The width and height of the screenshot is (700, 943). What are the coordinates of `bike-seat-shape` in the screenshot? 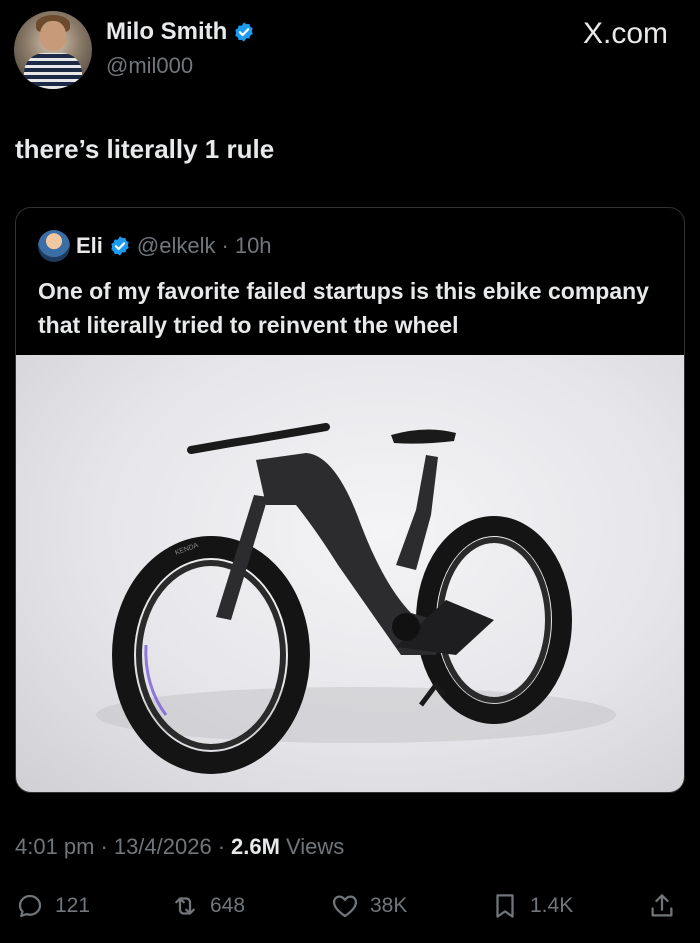 It's located at (423, 436).